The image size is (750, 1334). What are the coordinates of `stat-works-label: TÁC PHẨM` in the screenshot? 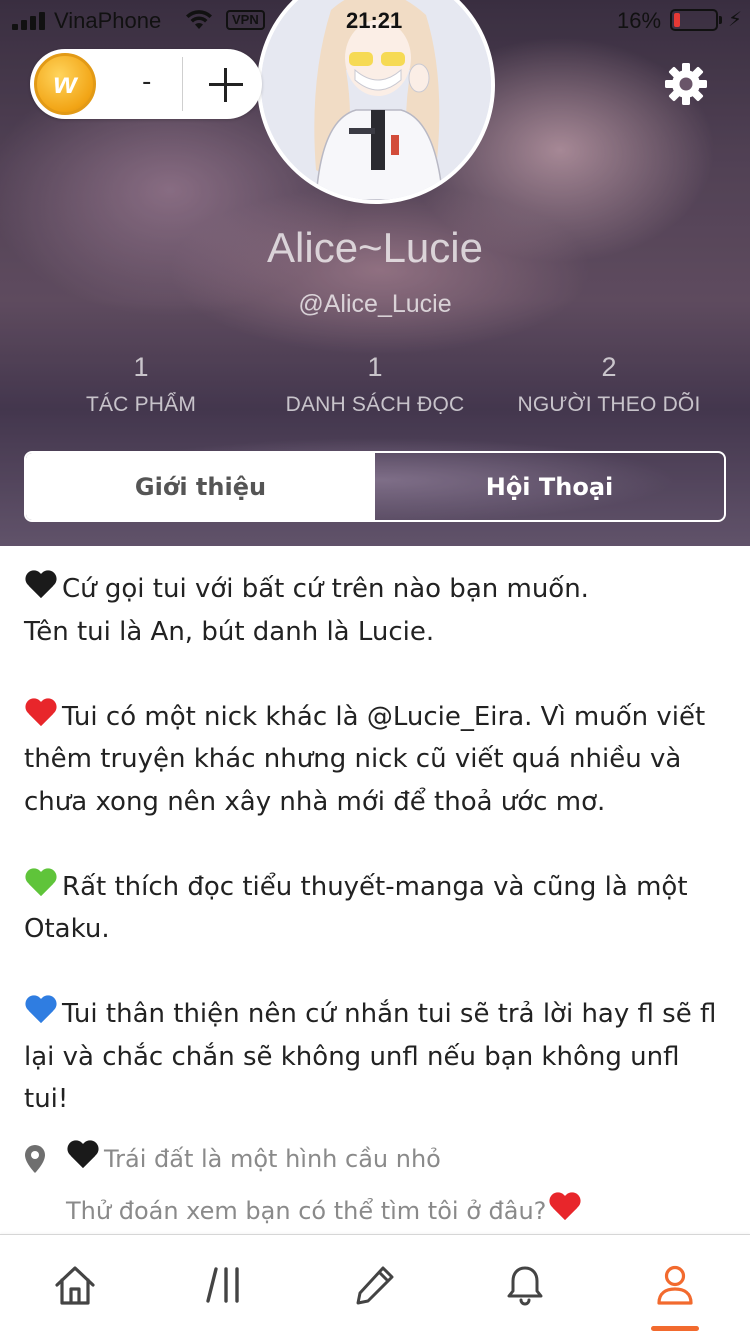 It's located at (141, 404).